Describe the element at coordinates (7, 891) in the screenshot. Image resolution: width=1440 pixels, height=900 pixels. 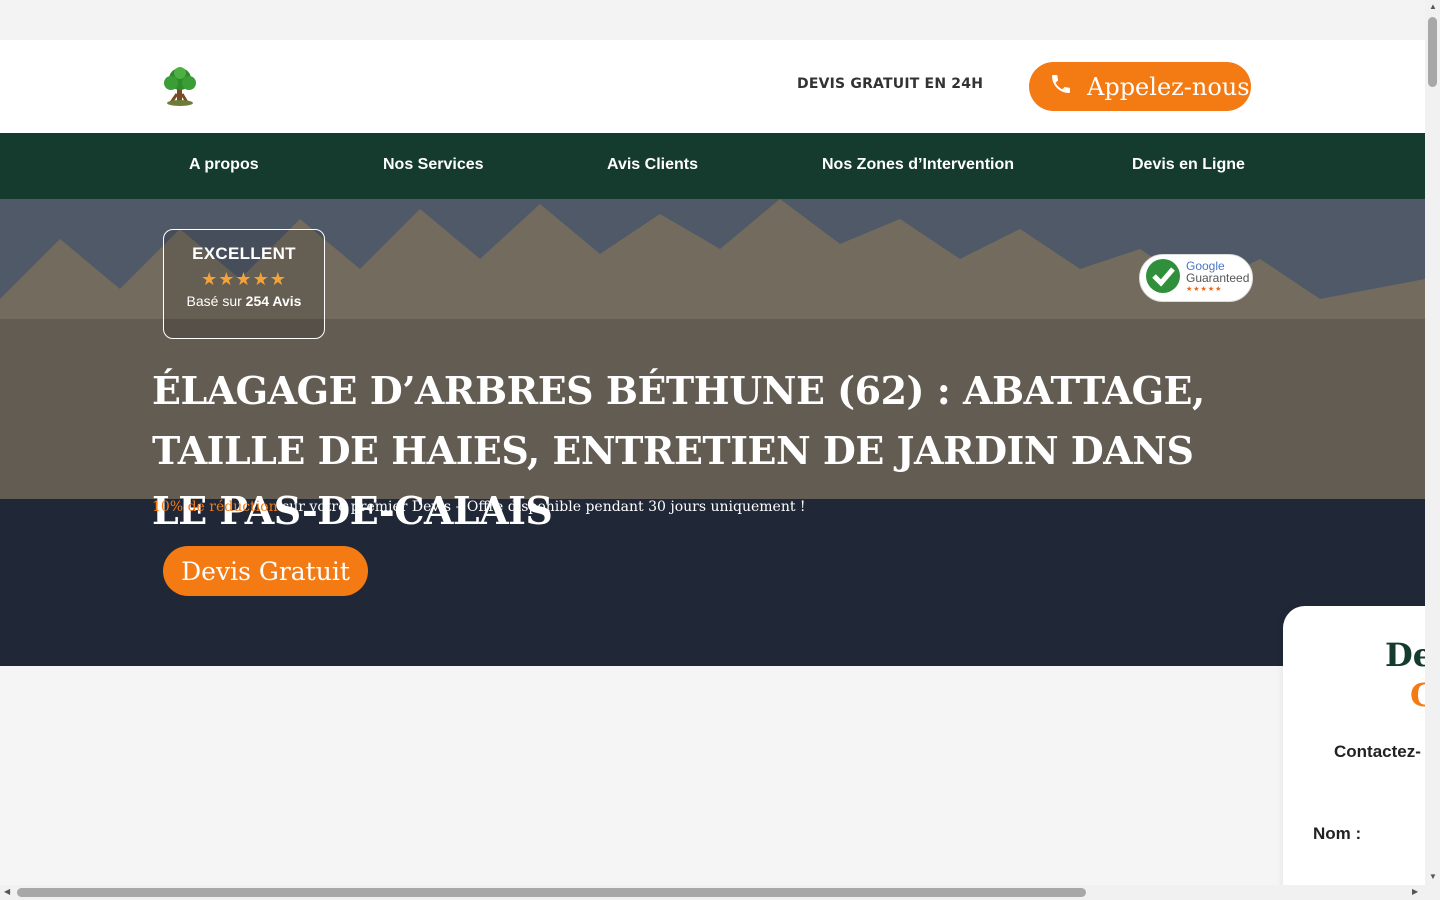
I see `scroll-left-arrow-icon: ◀` at that location.